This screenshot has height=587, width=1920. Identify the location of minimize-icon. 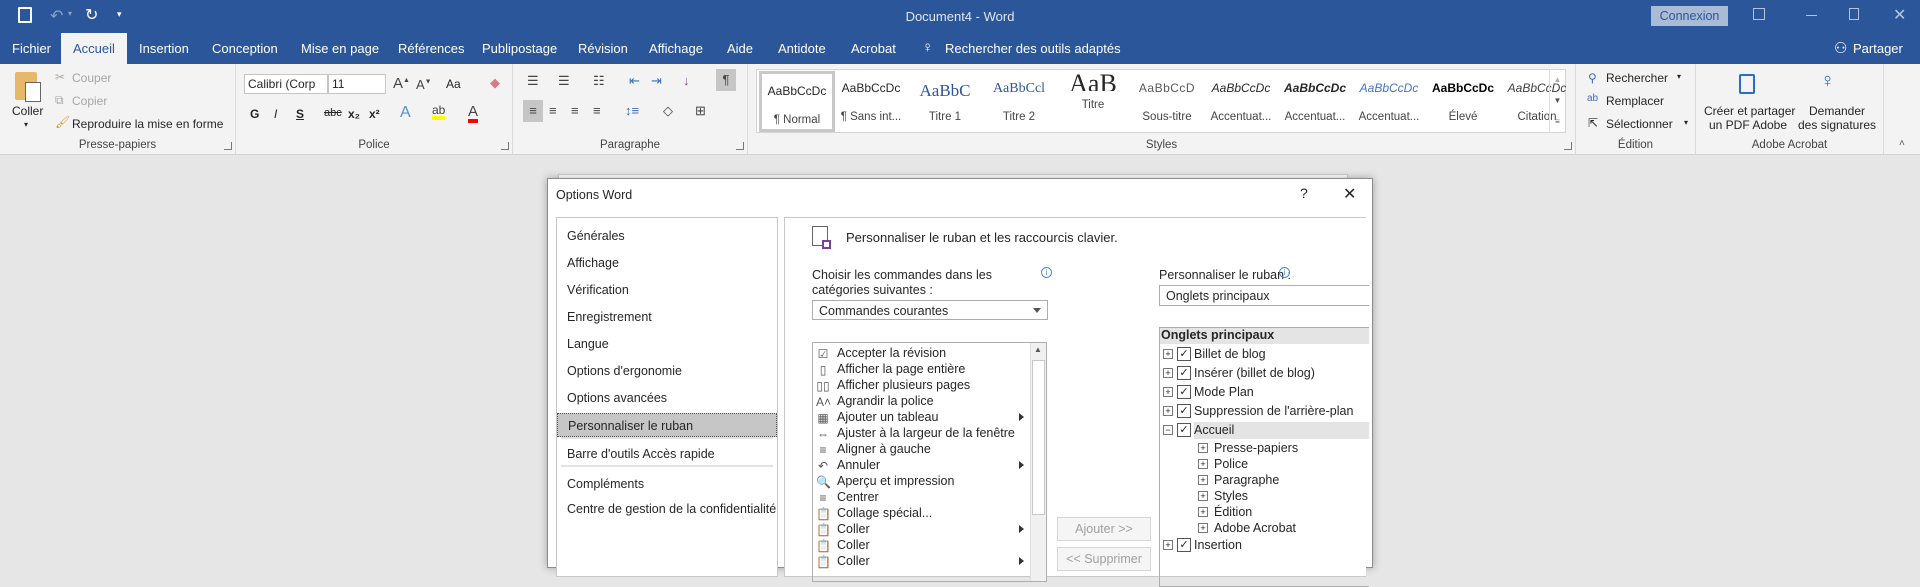
(1811, 15).